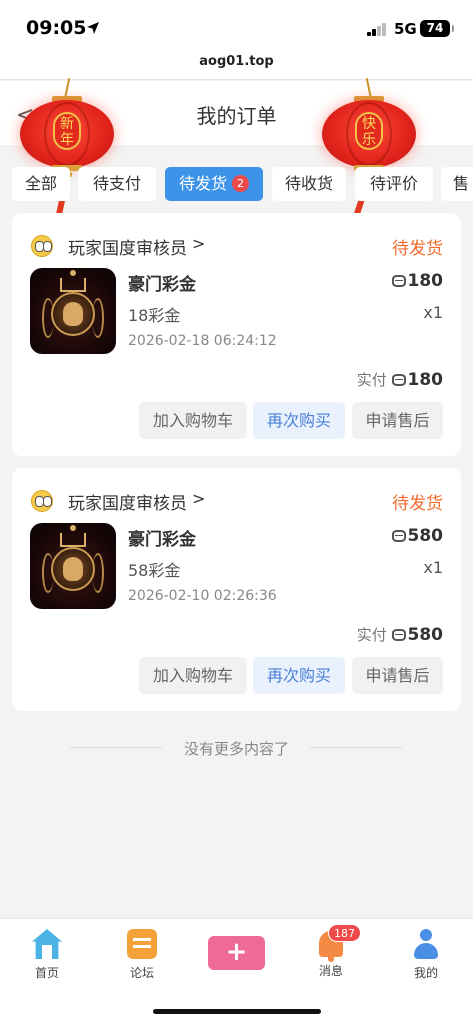 This screenshot has width=473, height=1024. Describe the element at coordinates (405, 29) in the screenshot. I see `network-type: 5G` at that location.